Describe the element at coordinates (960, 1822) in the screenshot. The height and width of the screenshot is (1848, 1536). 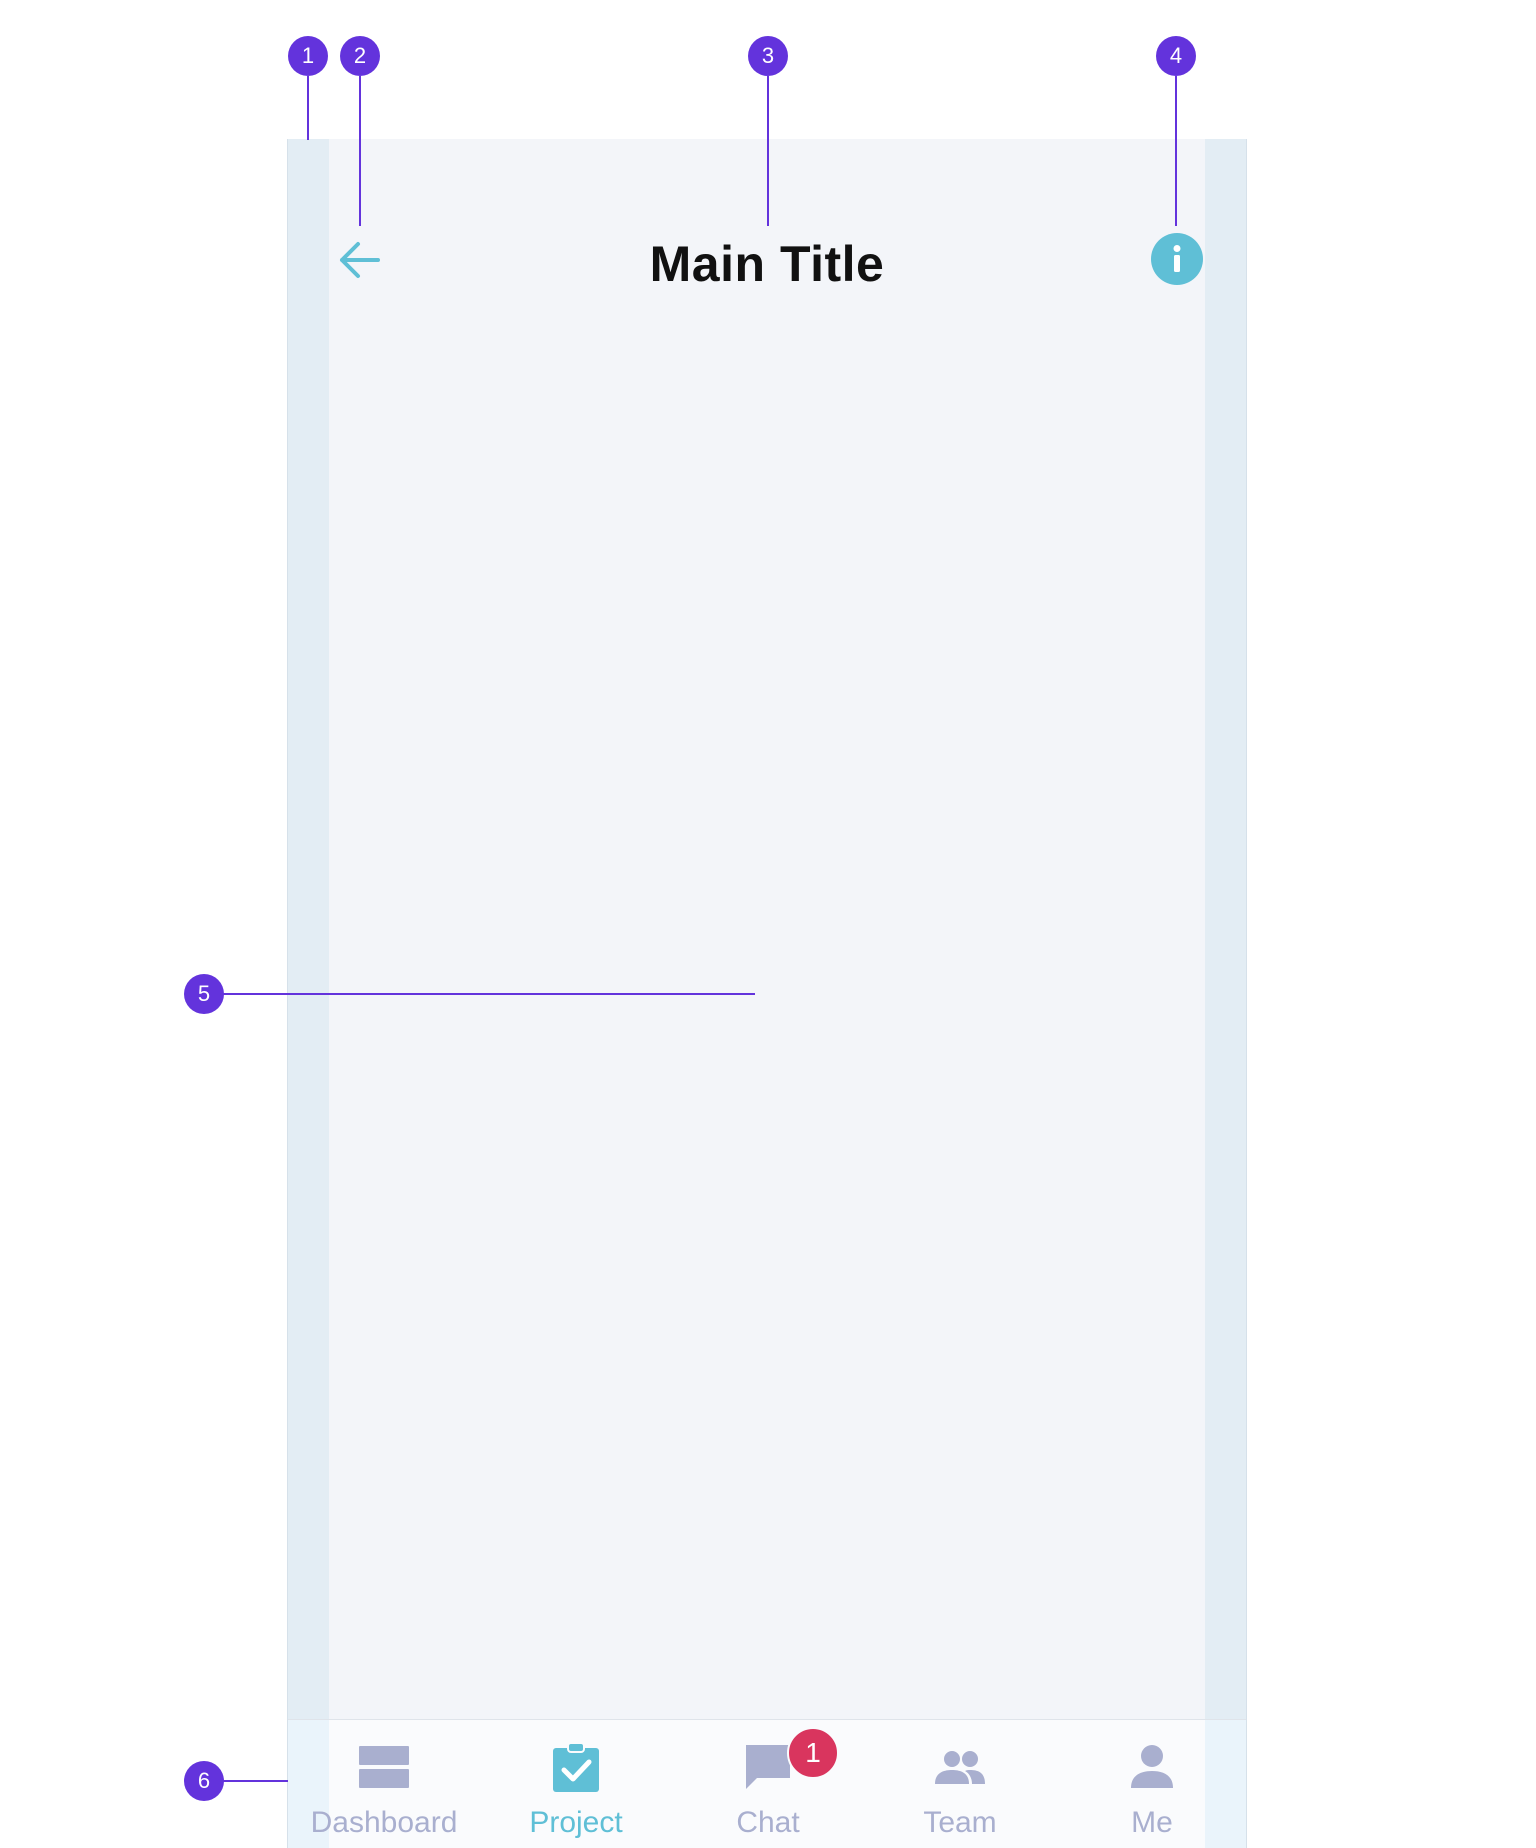
I see `tab-label: Team` at that location.